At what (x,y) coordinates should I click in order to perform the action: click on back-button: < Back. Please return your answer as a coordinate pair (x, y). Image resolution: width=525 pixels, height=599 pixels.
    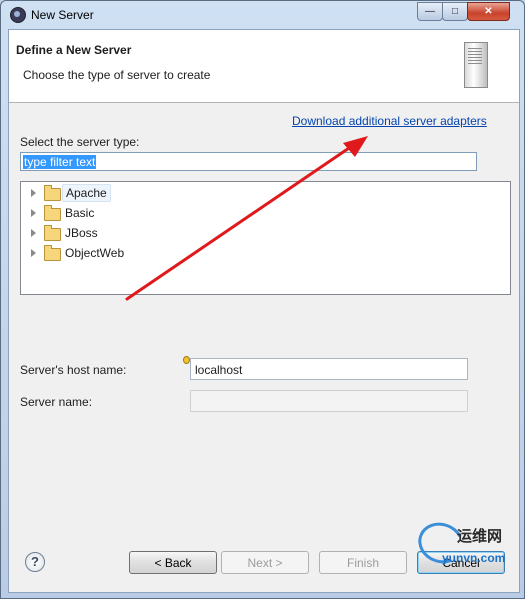
    Looking at the image, I should click on (173, 562).